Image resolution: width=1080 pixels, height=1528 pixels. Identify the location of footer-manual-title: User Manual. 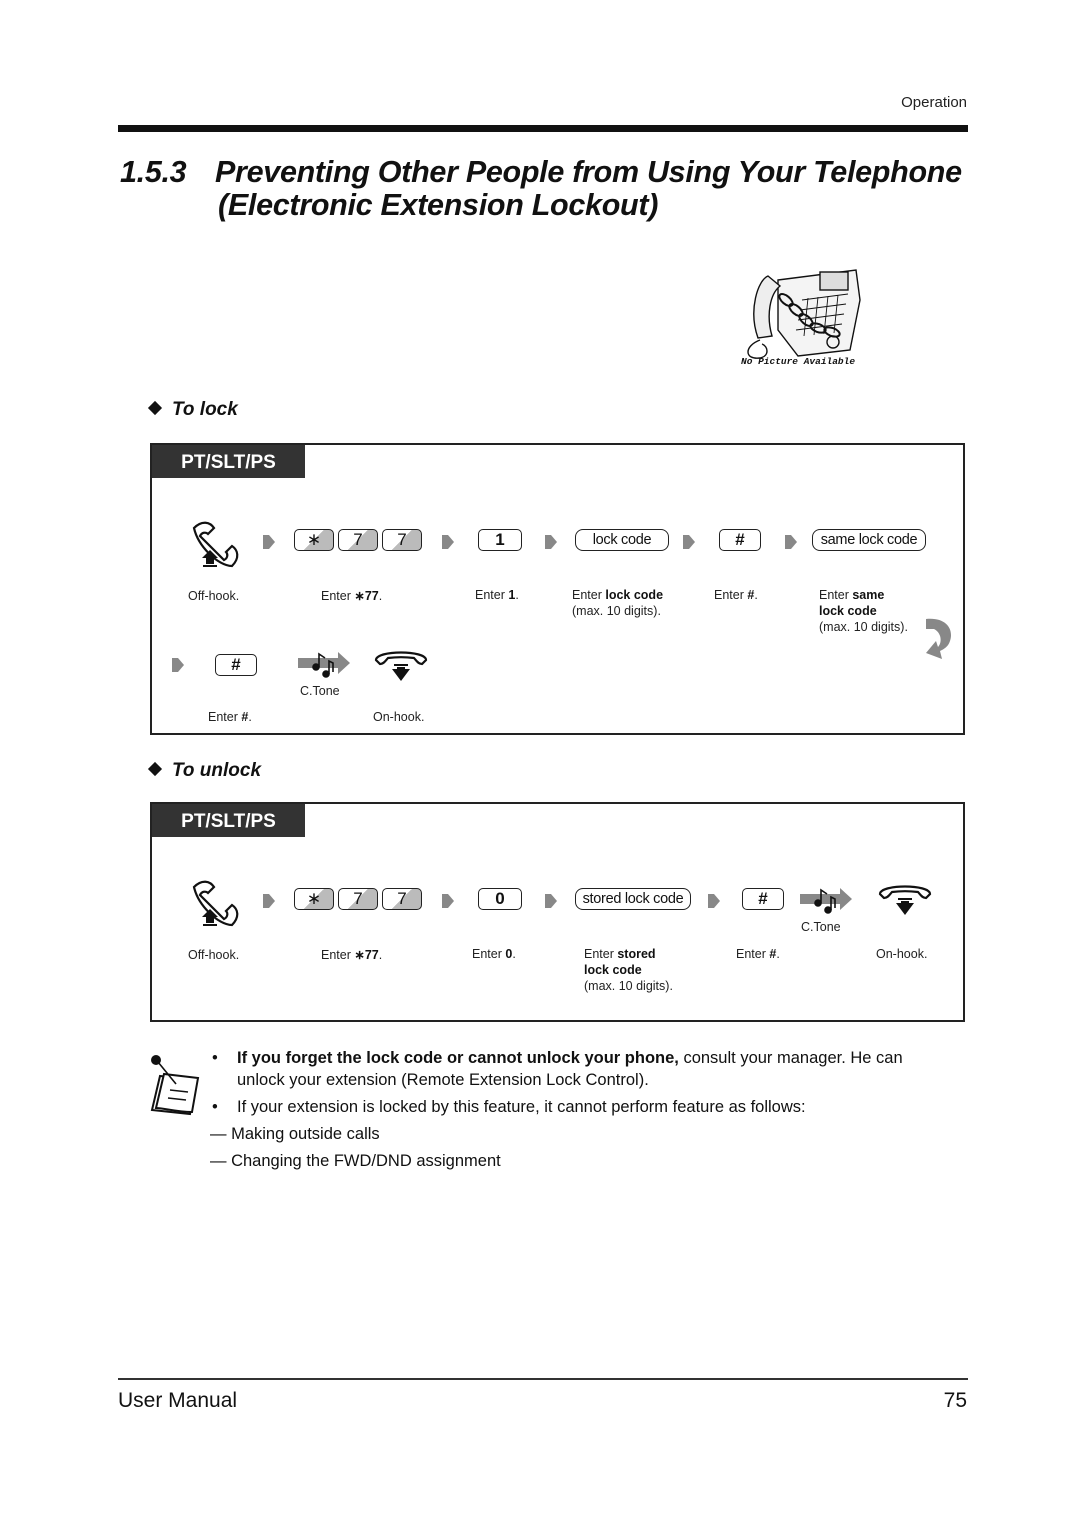
(178, 1400).